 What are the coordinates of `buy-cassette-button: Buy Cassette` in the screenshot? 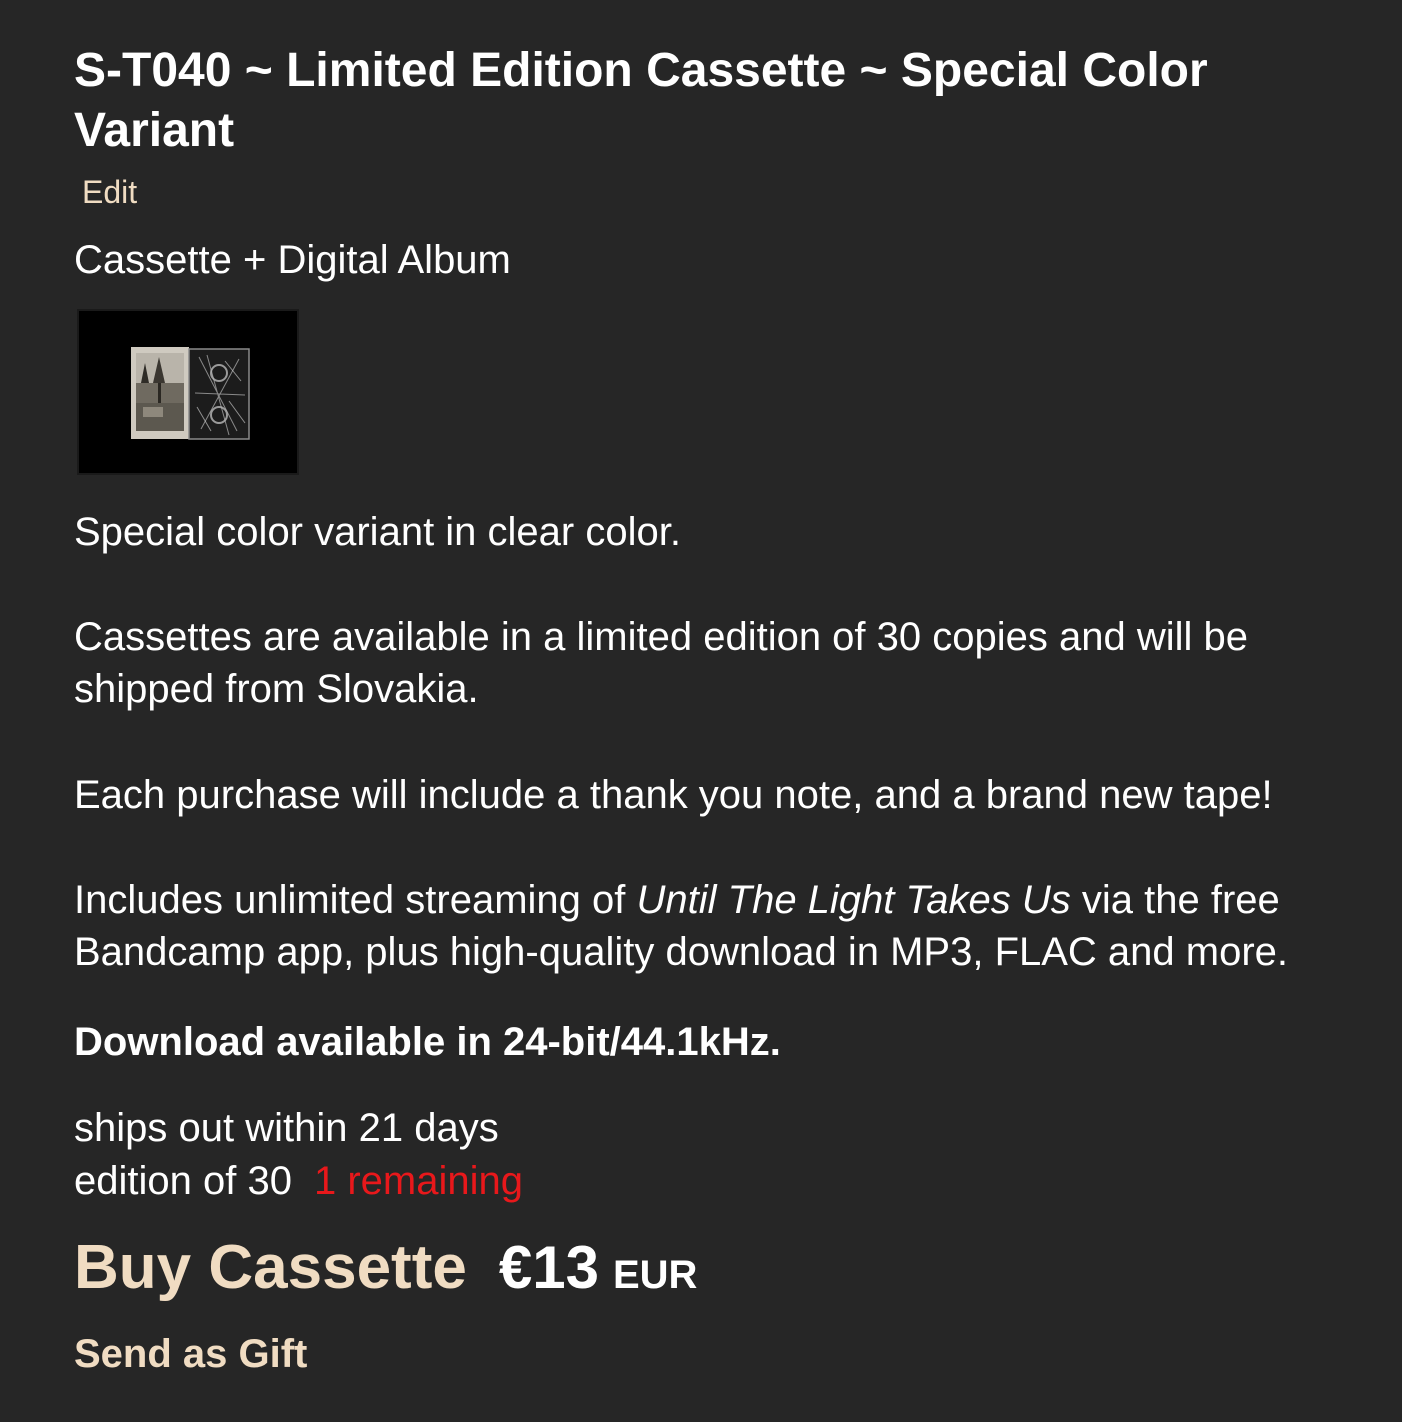 It's located at (270, 1267).